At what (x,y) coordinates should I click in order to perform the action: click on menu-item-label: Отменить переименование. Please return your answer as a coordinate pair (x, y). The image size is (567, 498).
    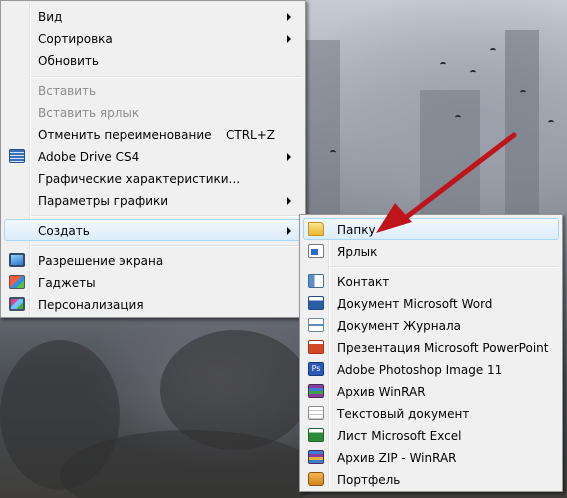
    Looking at the image, I should click on (125, 135).